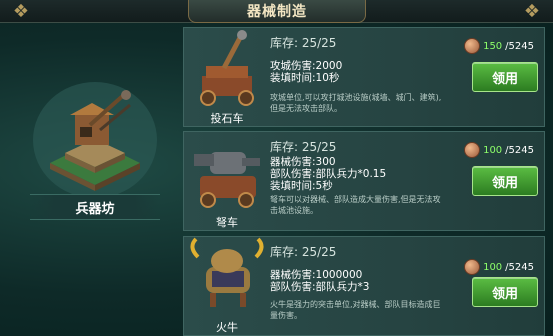 This screenshot has width=553, height=336. Describe the element at coordinates (316, 275) in the screenshot. I see `stat-line: 器械伤害:1000000` at that location.